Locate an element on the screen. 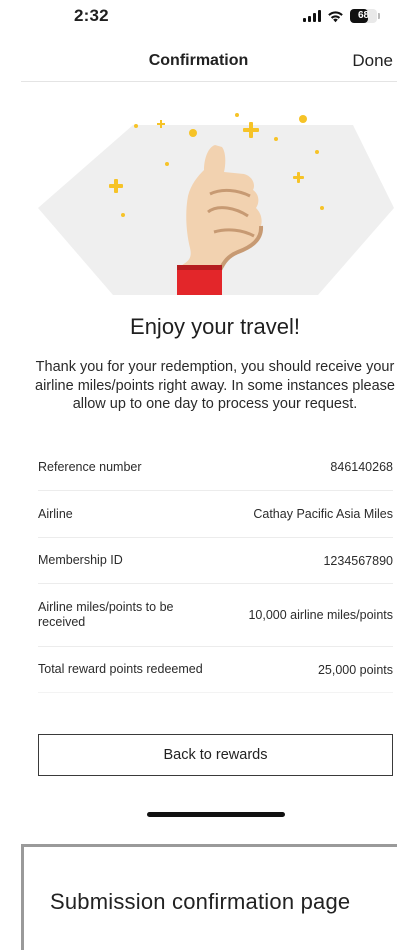 This screenshot has width=397, height=950. detail-row-reference-number: Reference number 846140268 is located at coordinates (215, 467).